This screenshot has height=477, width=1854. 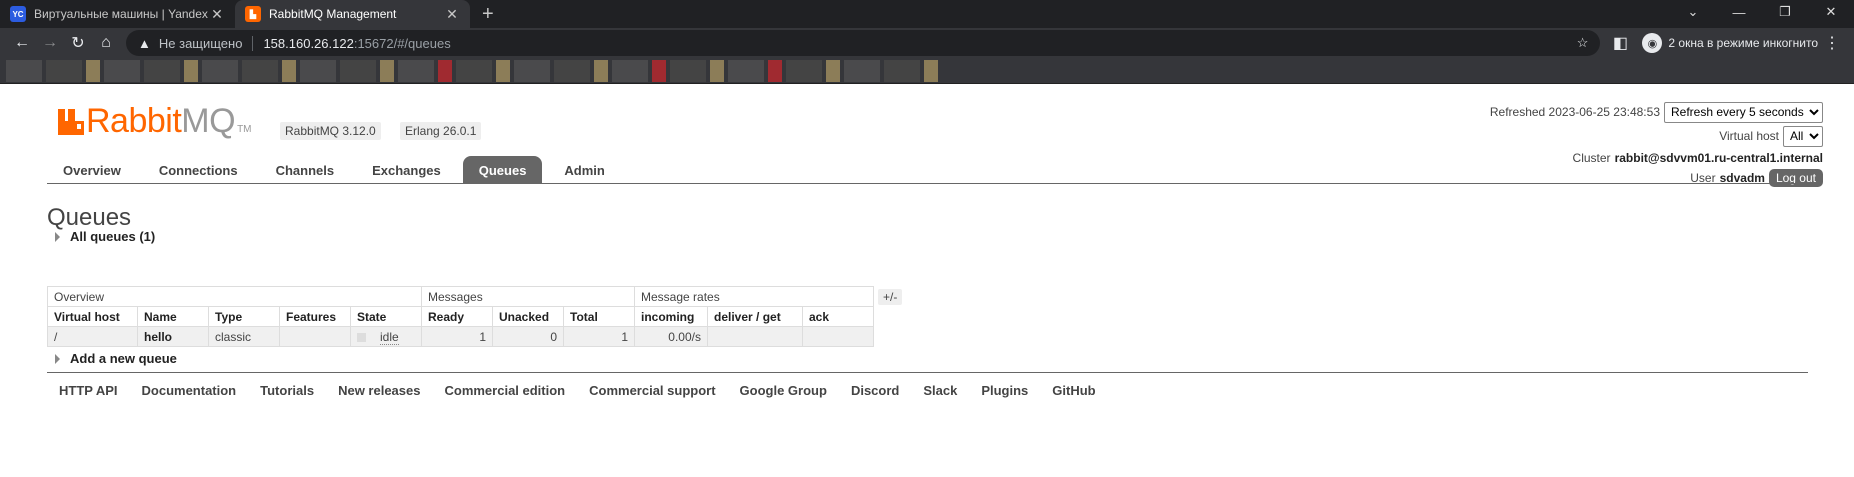 I want to click on col-total: Total, so click(x=599, y=316).